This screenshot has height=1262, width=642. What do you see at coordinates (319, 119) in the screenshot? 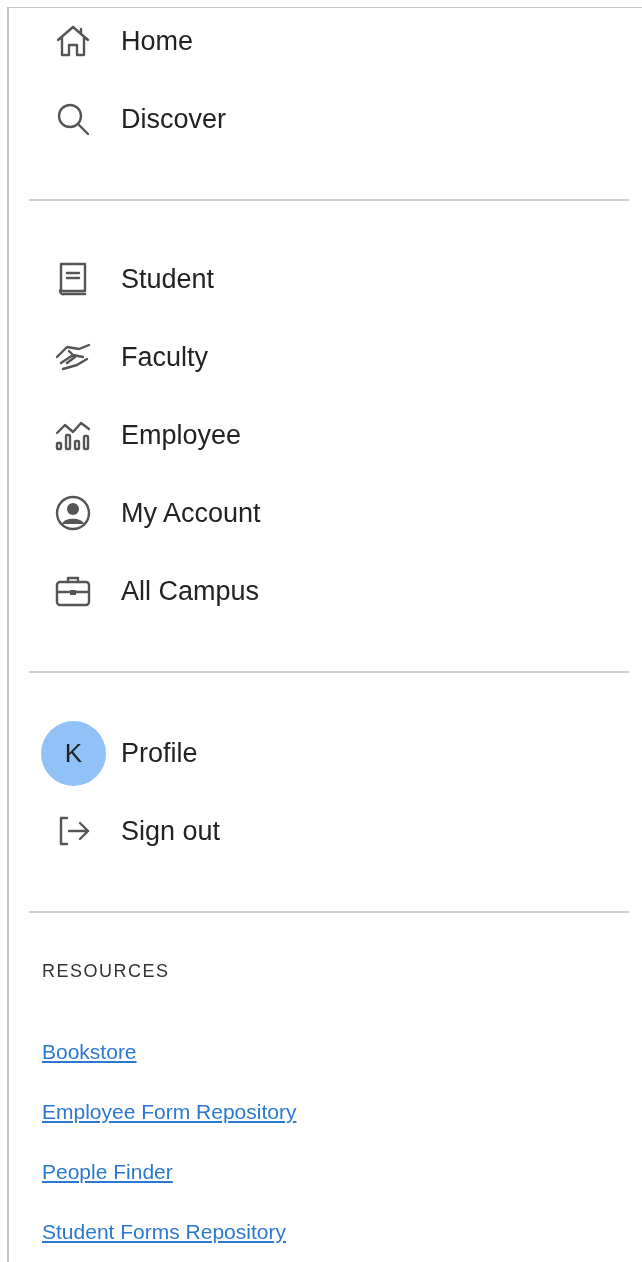
I see `nav-item: Discover` at bounding box center [319, 119].